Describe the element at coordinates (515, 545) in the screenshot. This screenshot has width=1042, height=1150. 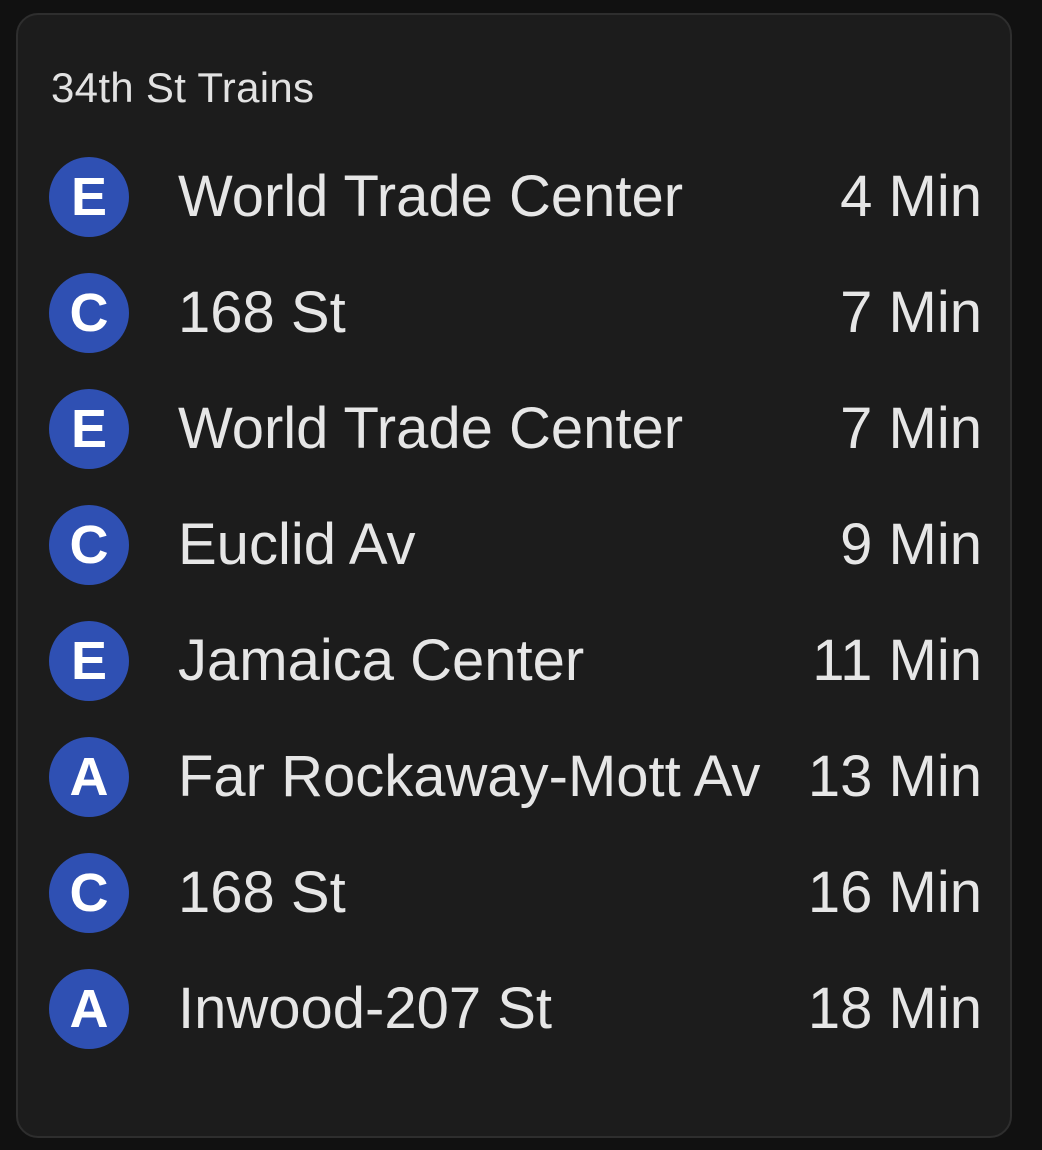
I see `departure-row: C Euclid Av 9 Min` at that location.